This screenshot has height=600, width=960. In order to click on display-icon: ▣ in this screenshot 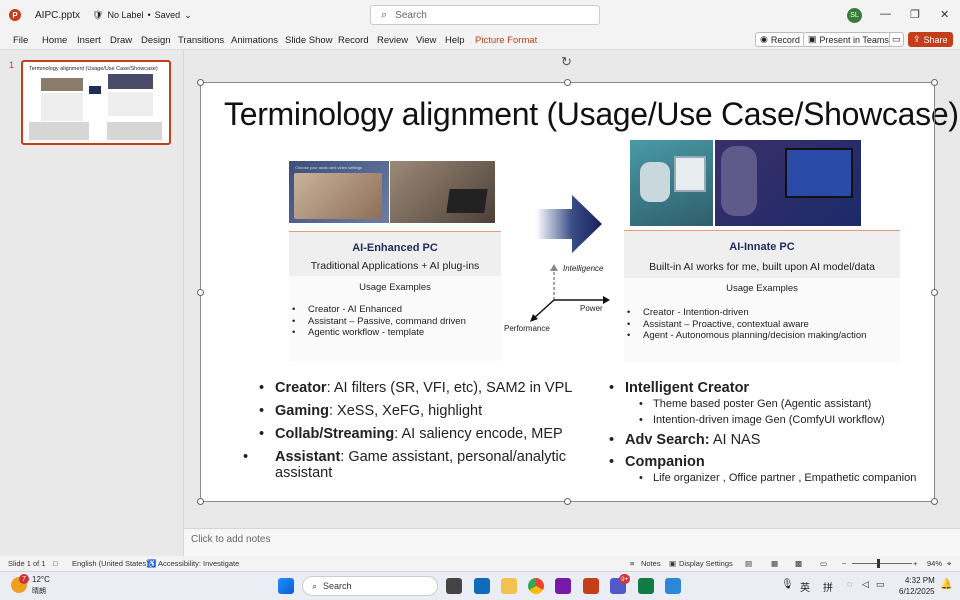, I will do `click(673, 563)`.